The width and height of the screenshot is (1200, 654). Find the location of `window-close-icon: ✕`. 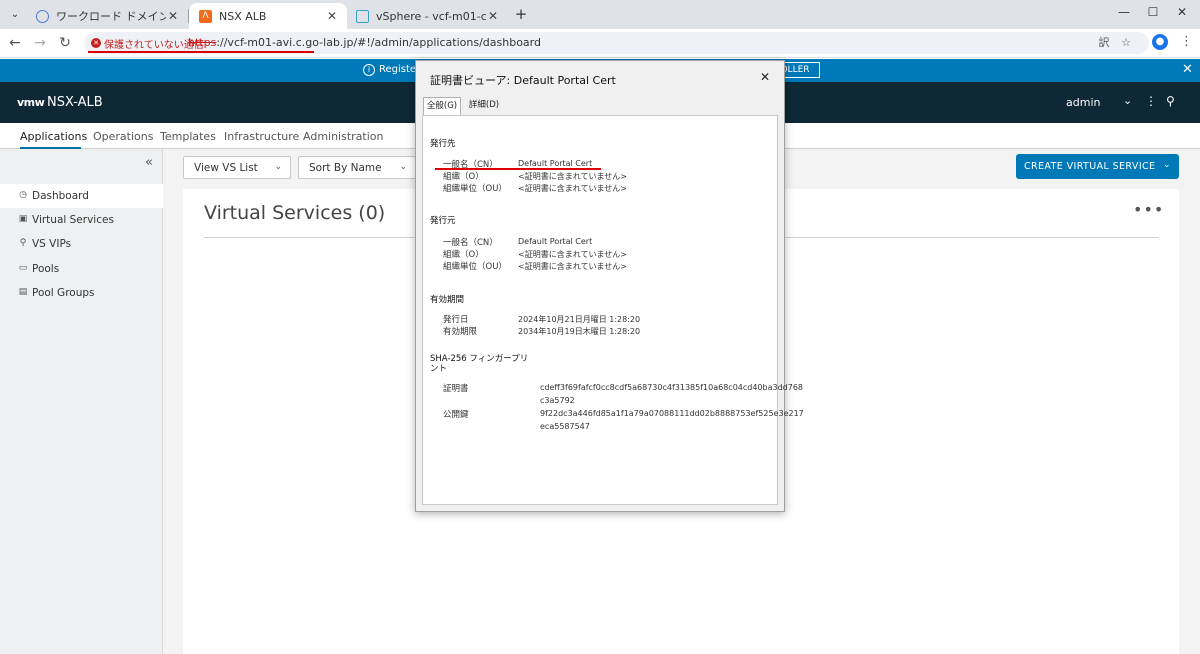

window-close-icon: ✕ is located at coordinates (1182, 14).